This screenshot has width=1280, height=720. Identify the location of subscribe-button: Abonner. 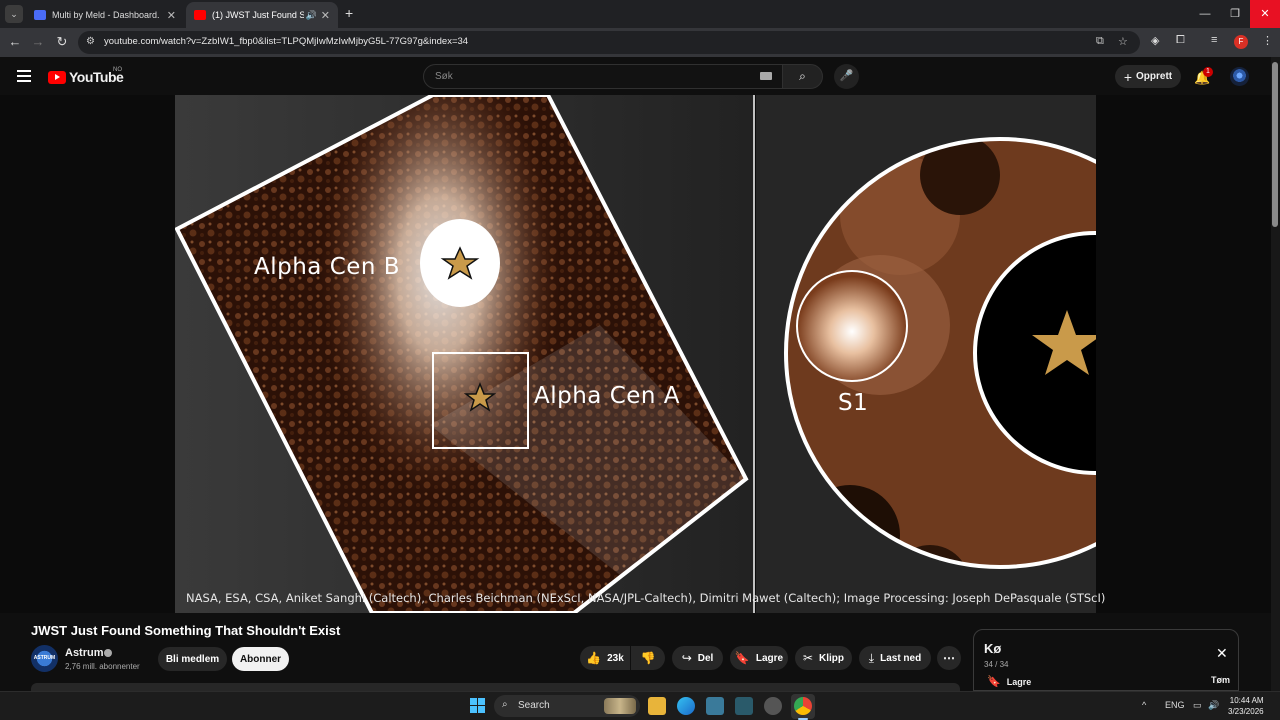
(260, 659).